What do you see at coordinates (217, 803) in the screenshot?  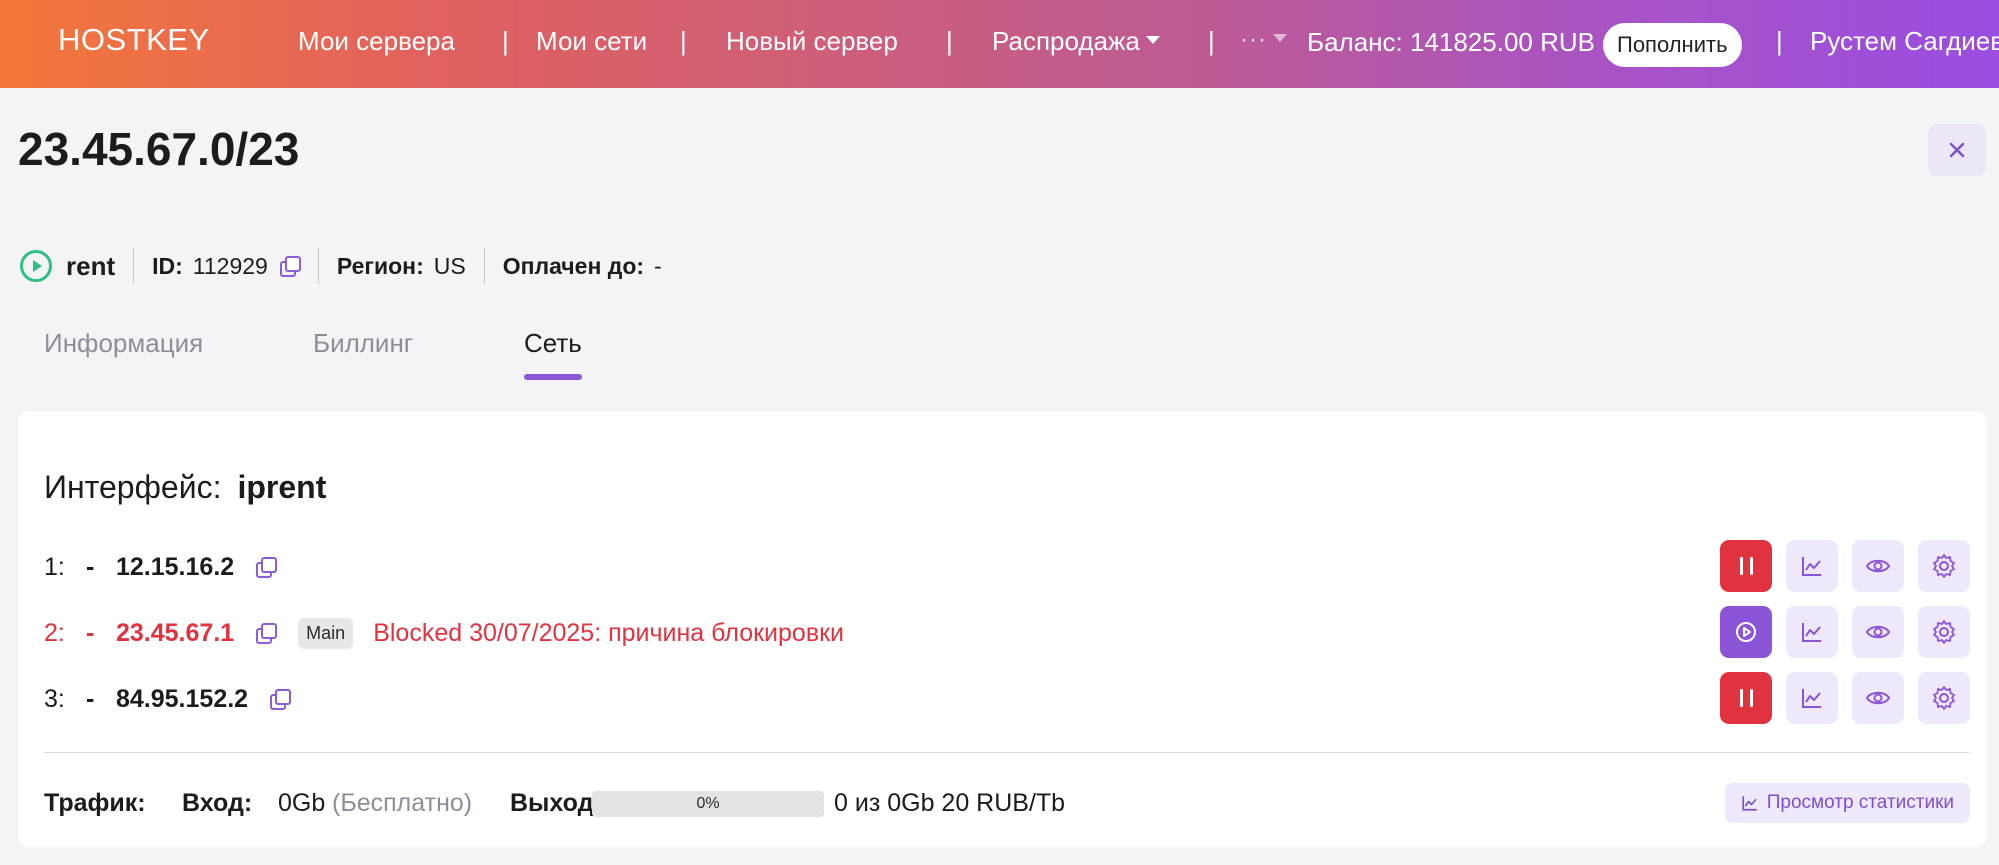 I see `traffic-in-label: Вход:` at bounding box center [217, 803].